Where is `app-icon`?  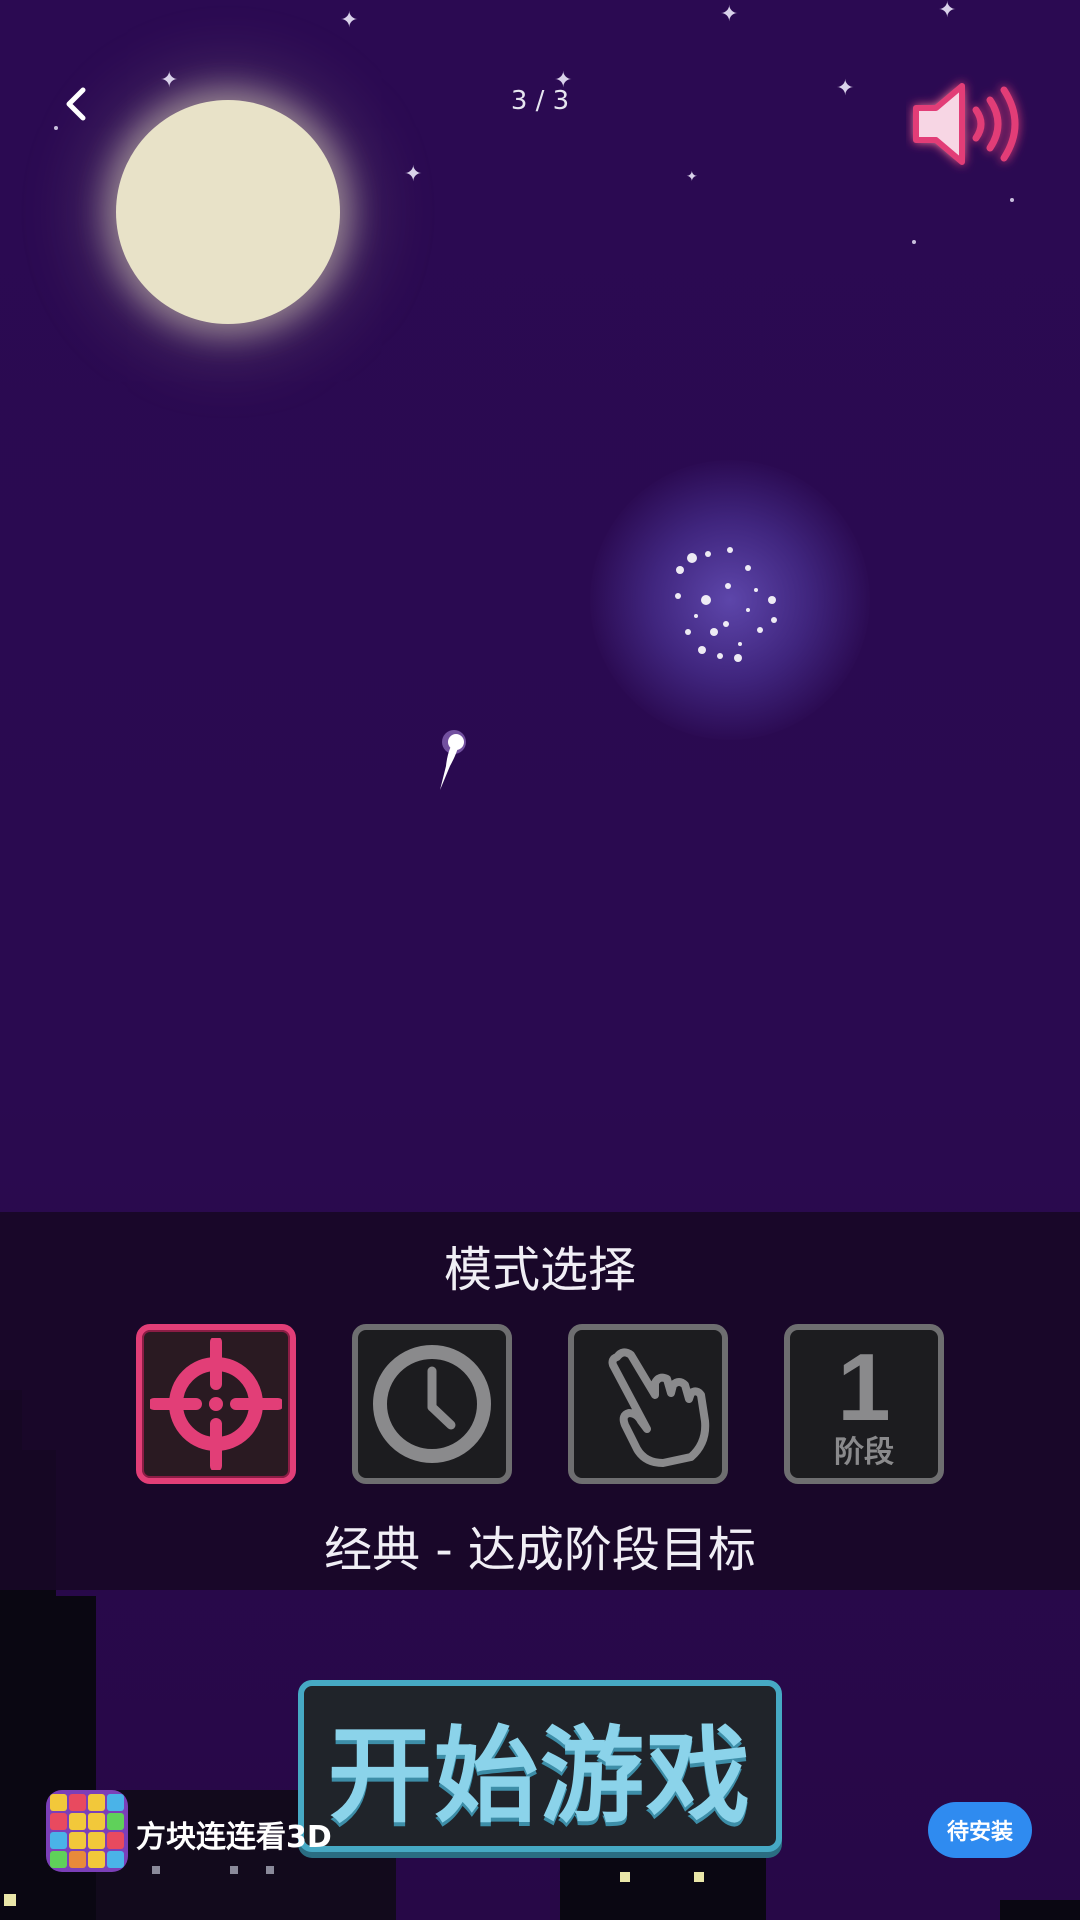
app-icon is located at coordinates (87, 1831).